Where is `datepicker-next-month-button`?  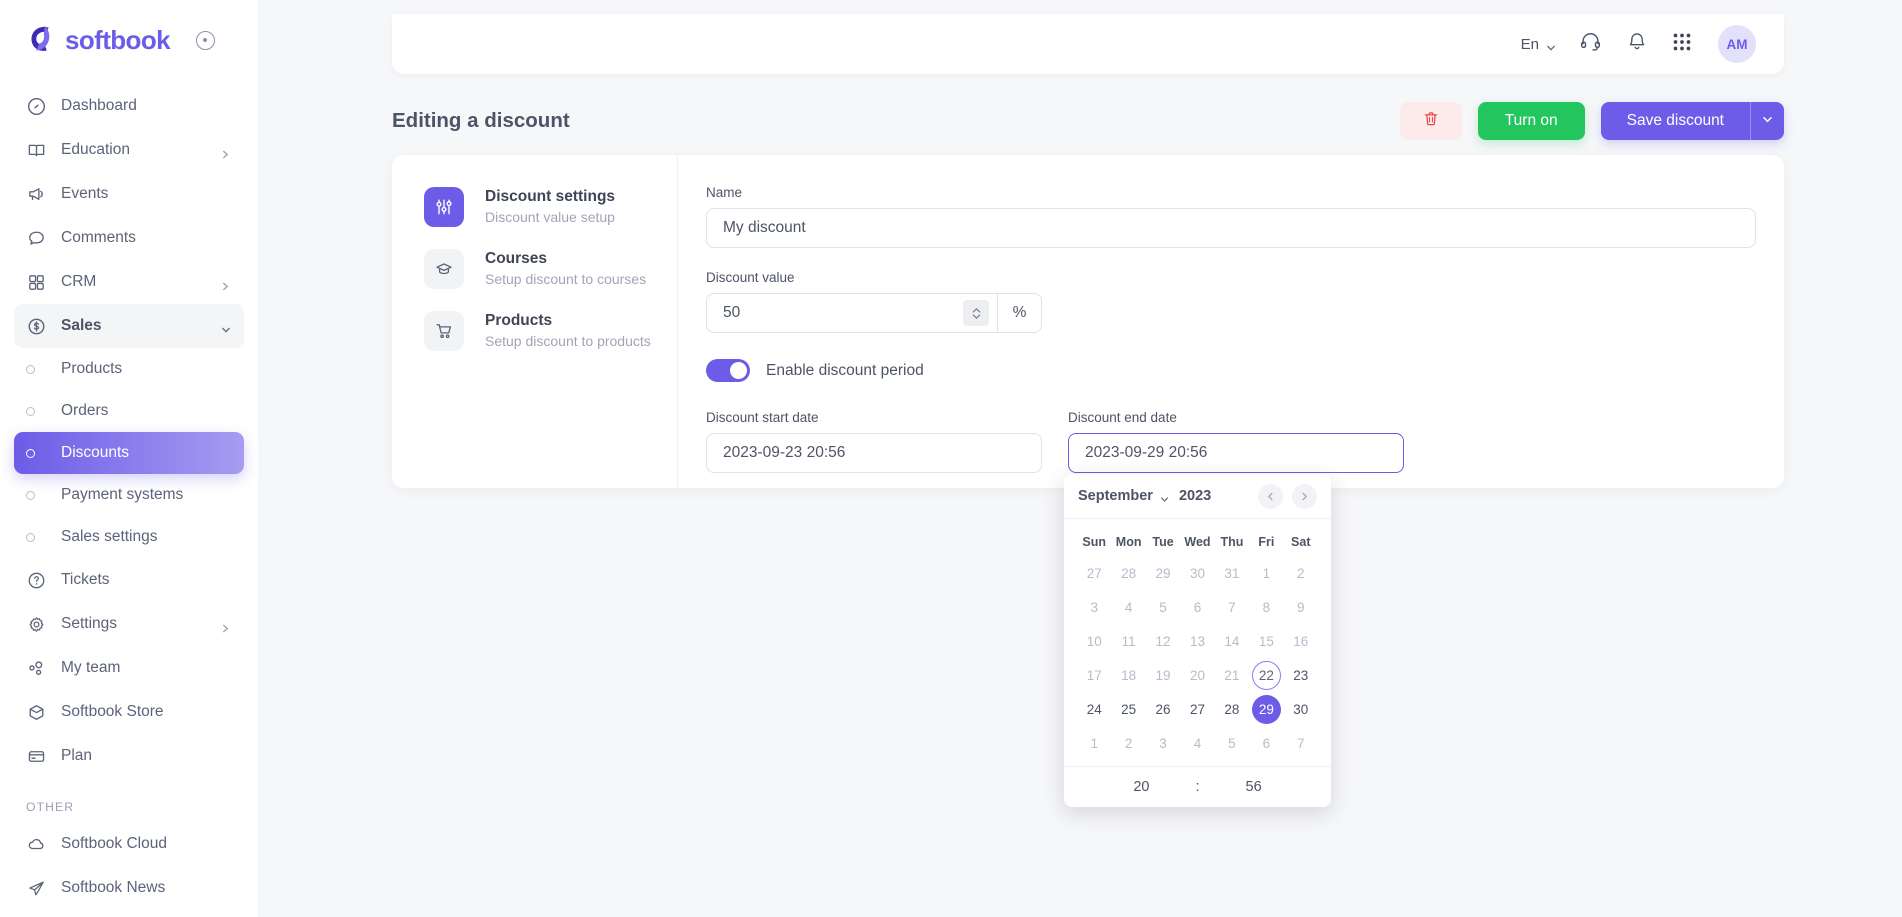
datepicker-next-month-button is located at coordinates (1304, 496).